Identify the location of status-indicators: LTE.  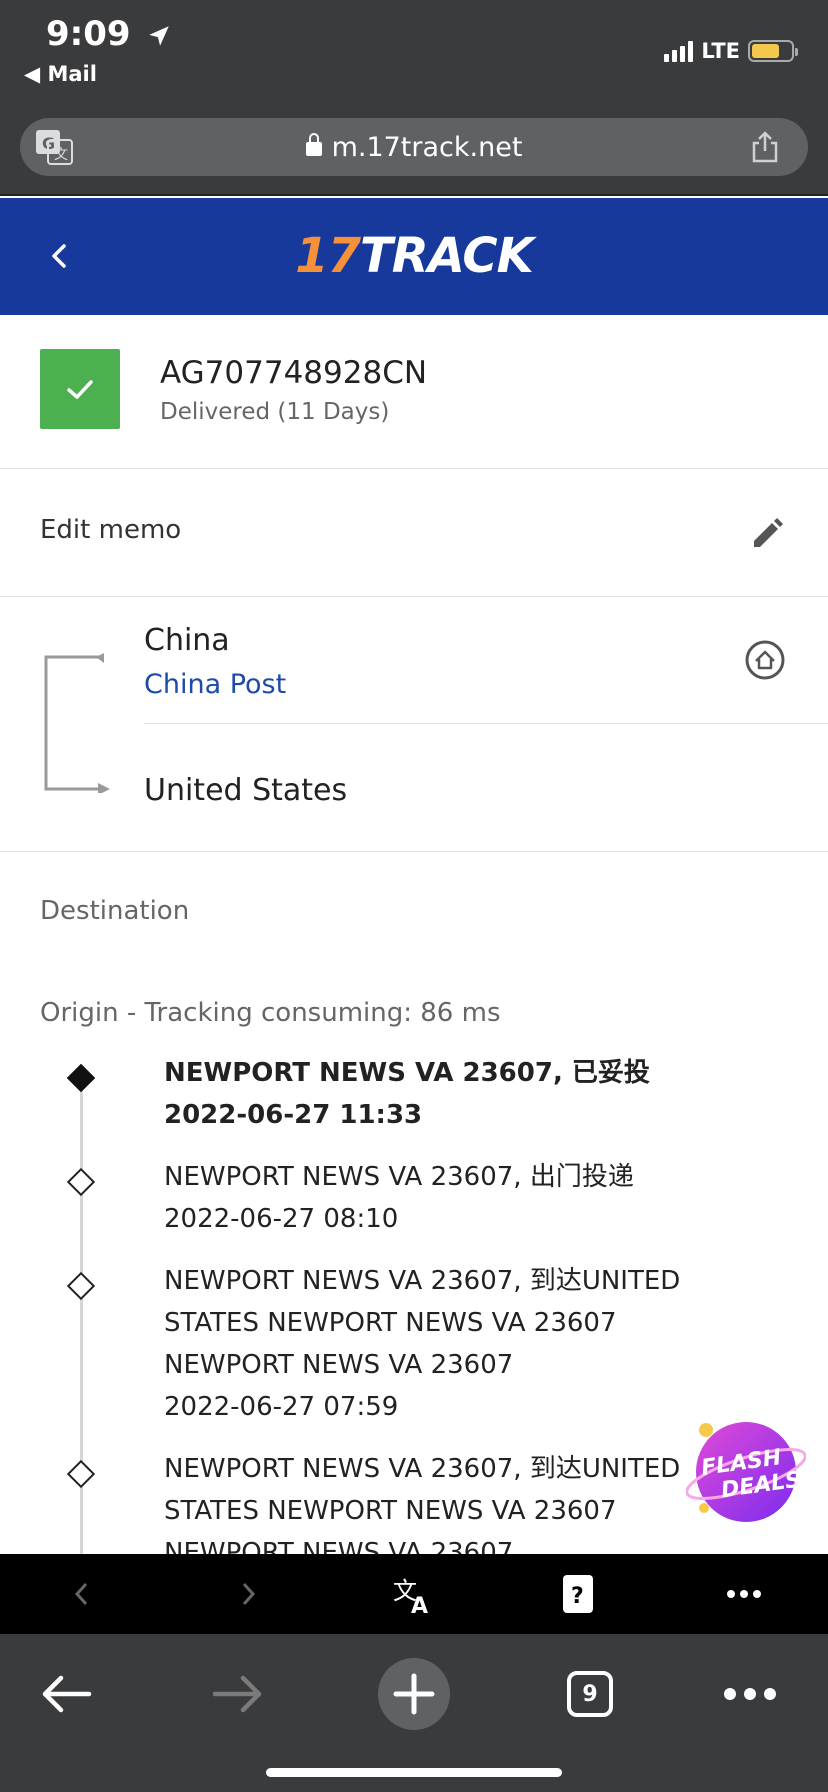
(731, 51).